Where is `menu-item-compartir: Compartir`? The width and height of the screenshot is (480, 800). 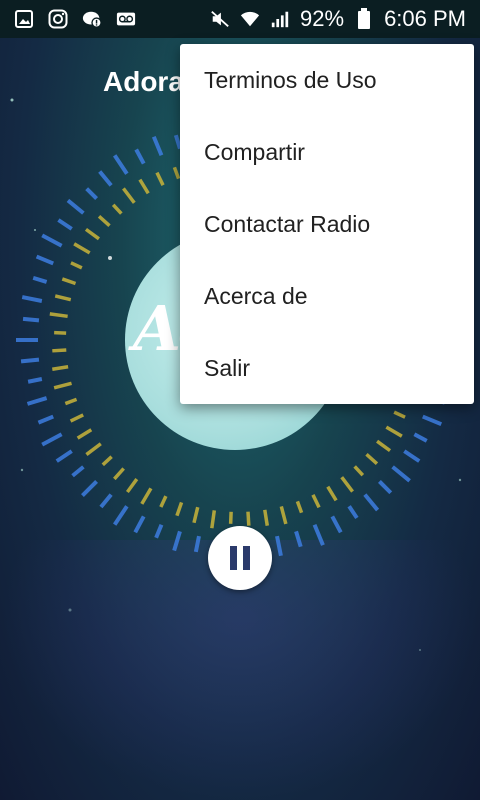
menu-item-compartir: Compartir is located at coordinates (327, 152).